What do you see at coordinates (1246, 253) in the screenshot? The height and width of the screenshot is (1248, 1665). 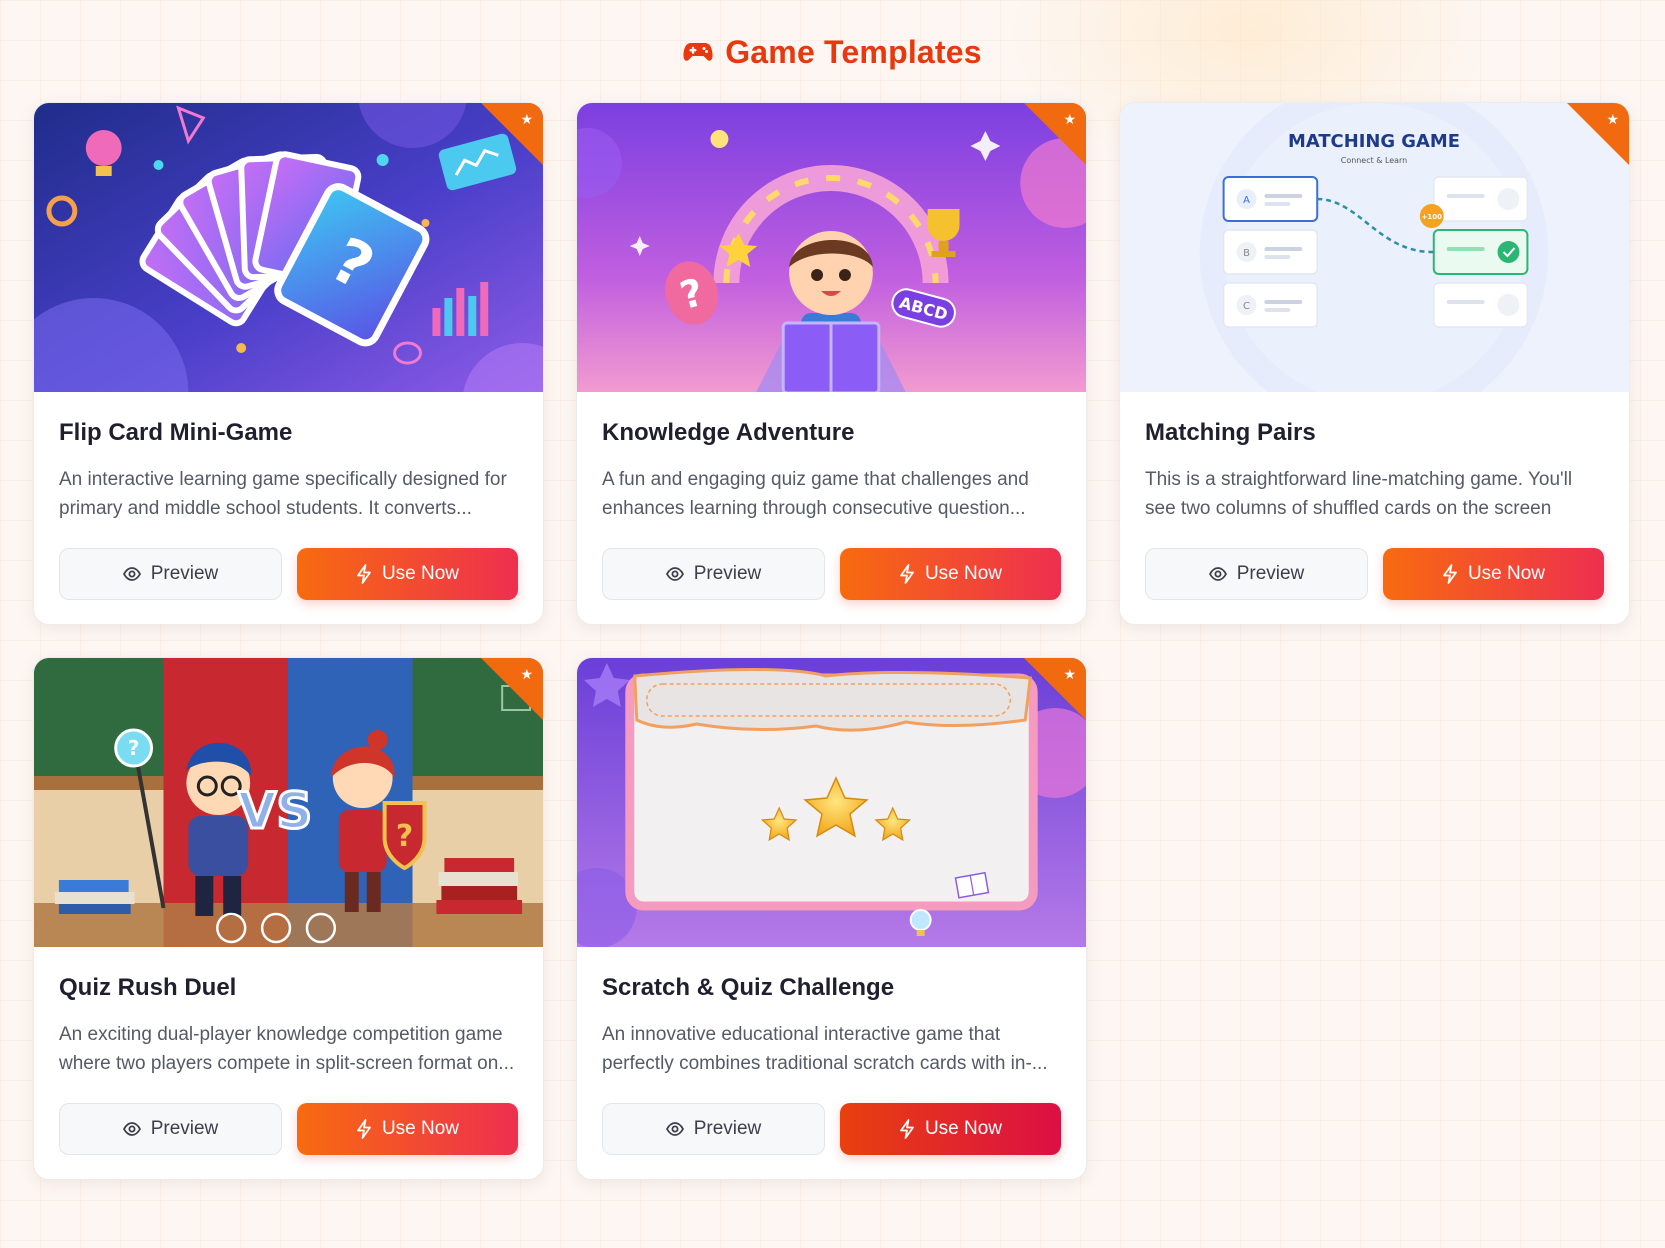 I see `item-b-label: B` at bounding box center [1246, 253].